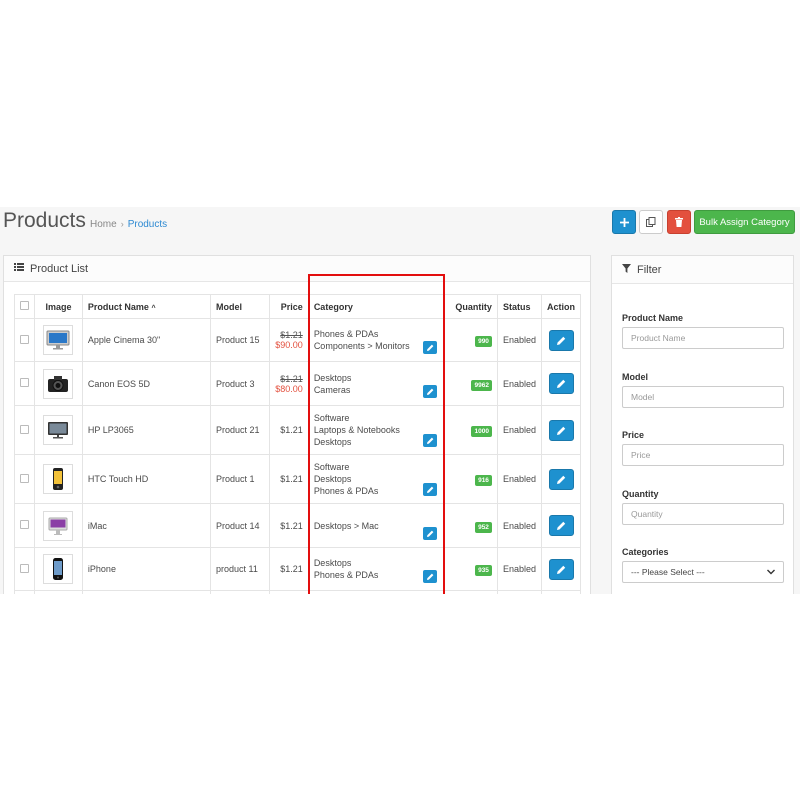  I want to click on imac-image, so click(58, 526).